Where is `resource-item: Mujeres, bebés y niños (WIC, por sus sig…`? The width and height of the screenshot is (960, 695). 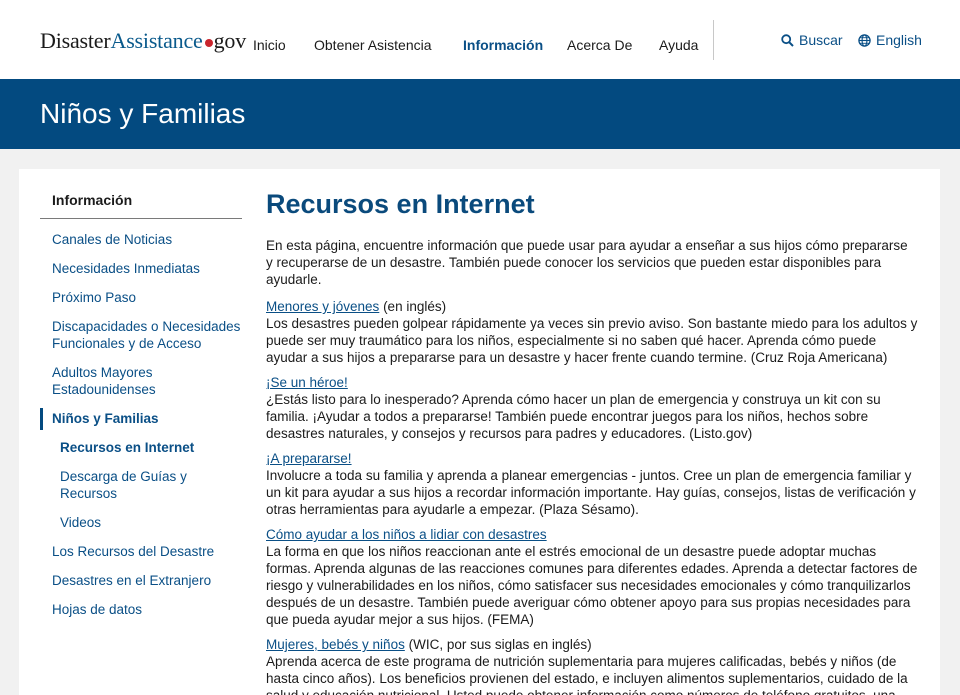 resource-item: Mujeres, bebés y niños (WIC, por sus sig… is located at coordinates (592, 665).